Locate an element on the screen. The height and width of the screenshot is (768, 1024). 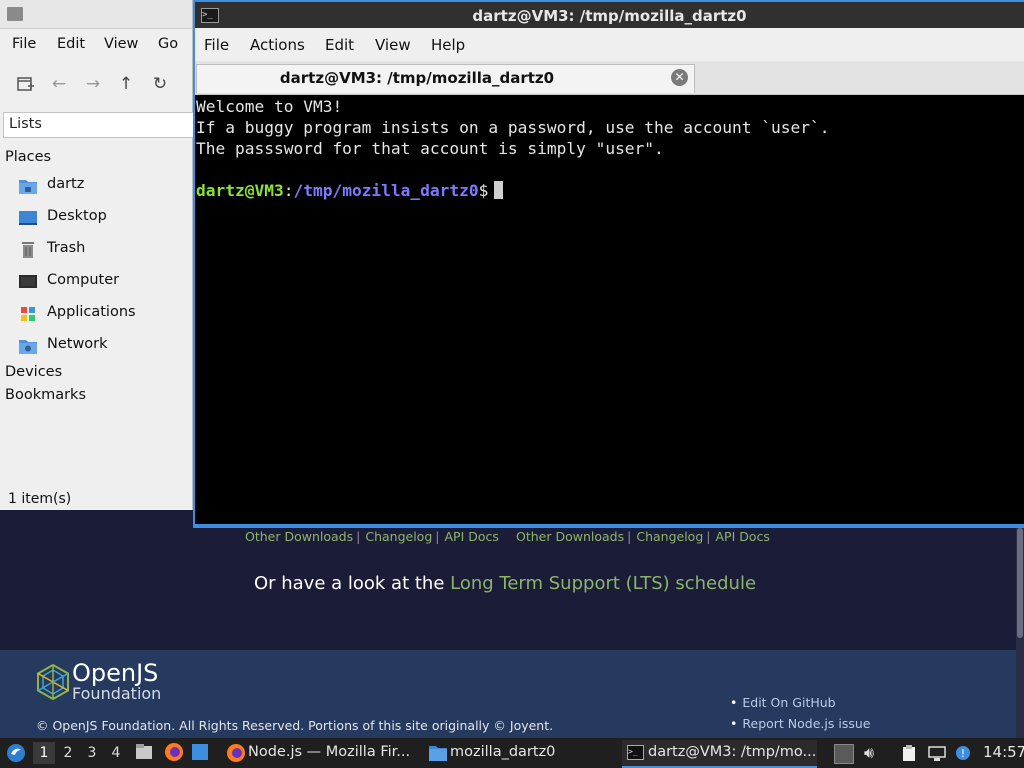
place-applications: Applications is located at coordinates (103, 314).